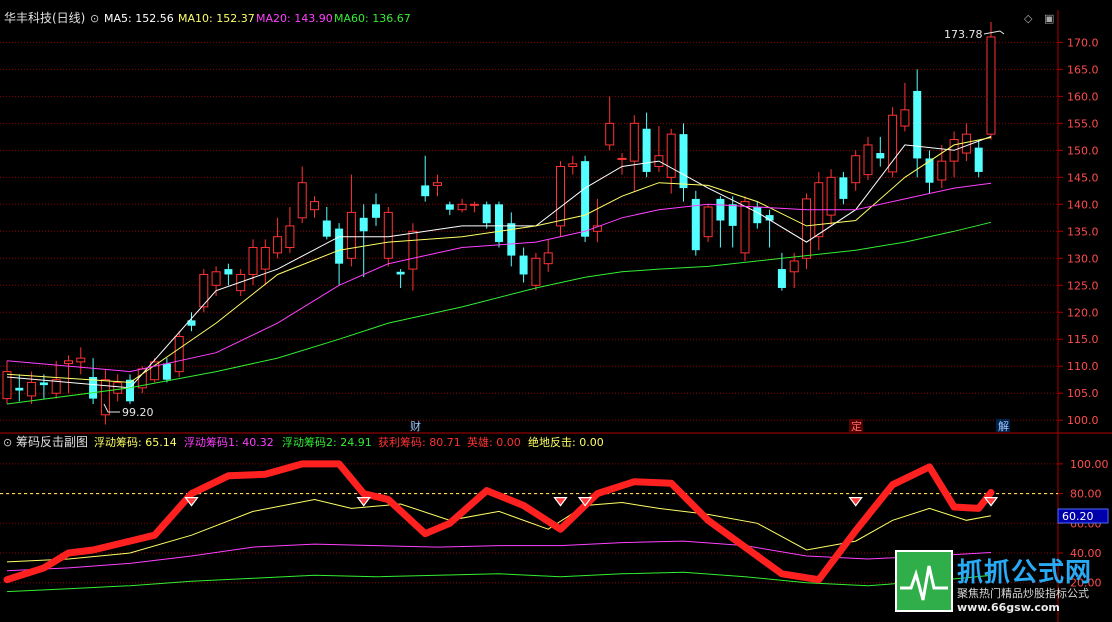 Image resolution: width=1112 pixels, height=622 pixels. Describe the element at coordinates (419, 442) in the screenshot. I see `sub-legend-item: 获利筹码: 80.71` at that location.